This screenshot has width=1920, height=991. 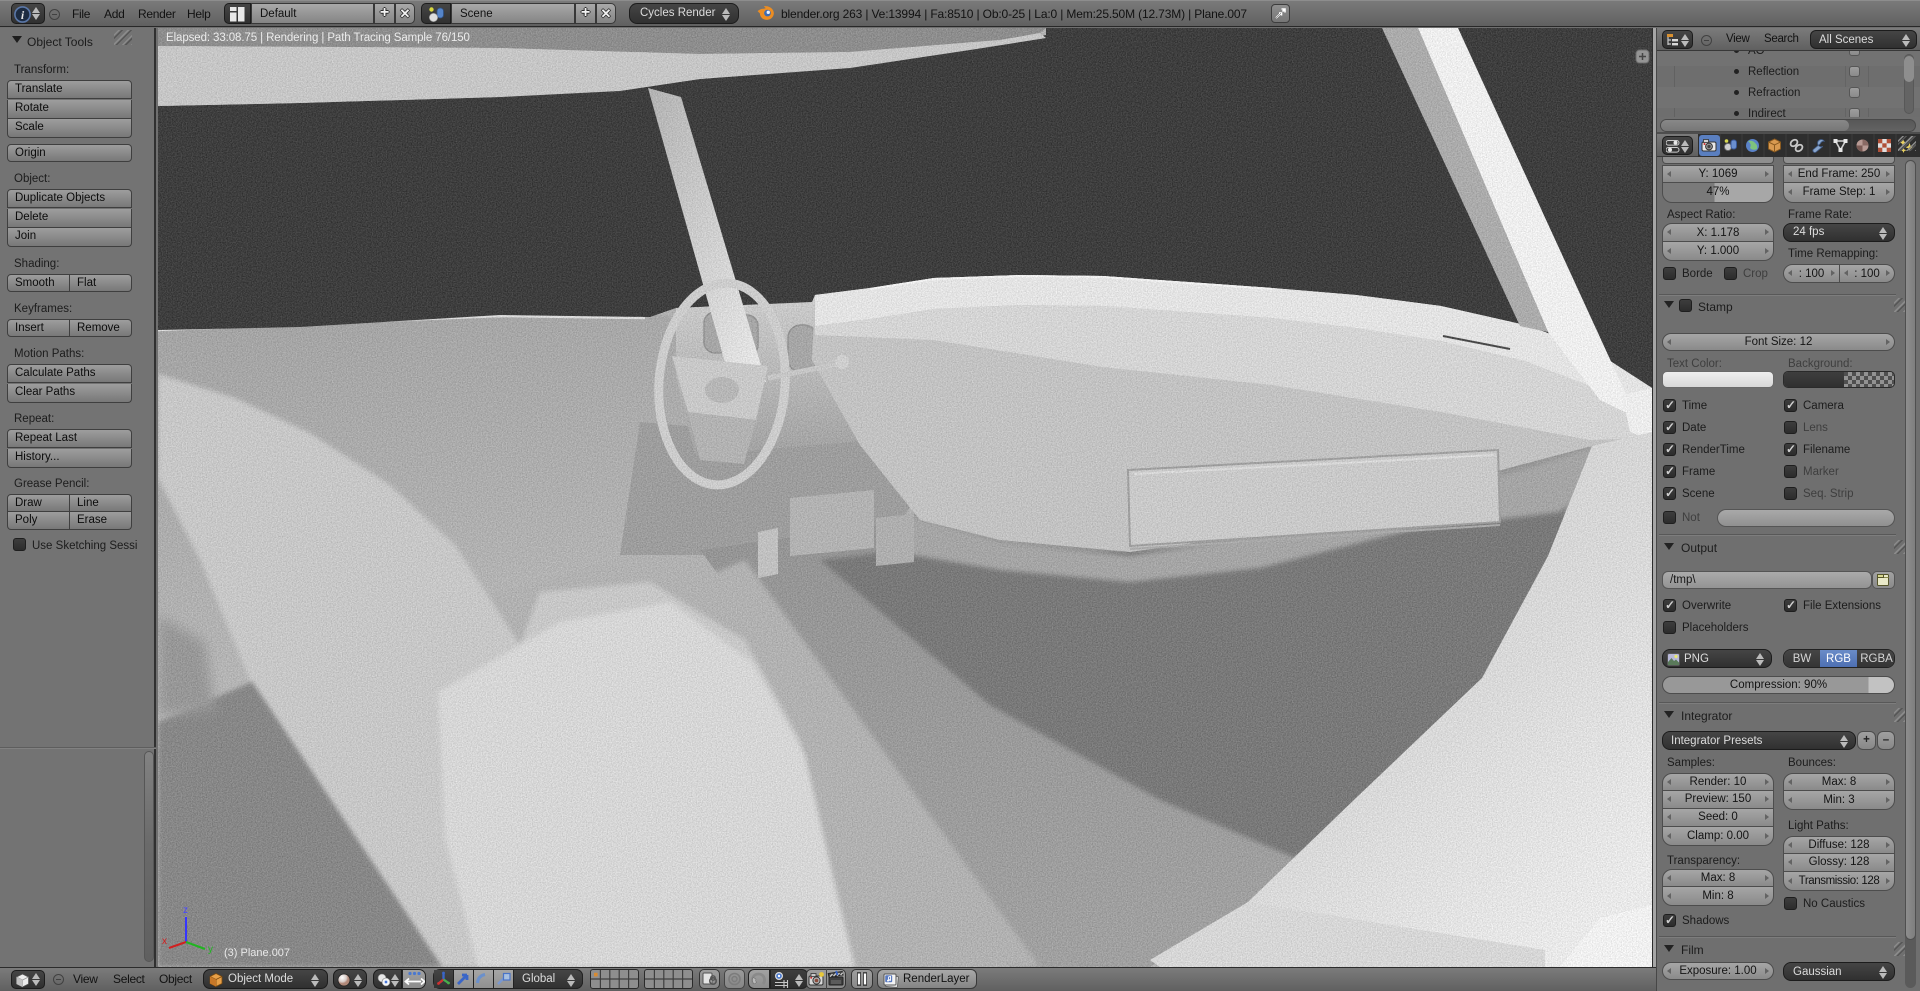 I want to click on svg-text: x, so click(x=164, y=941).